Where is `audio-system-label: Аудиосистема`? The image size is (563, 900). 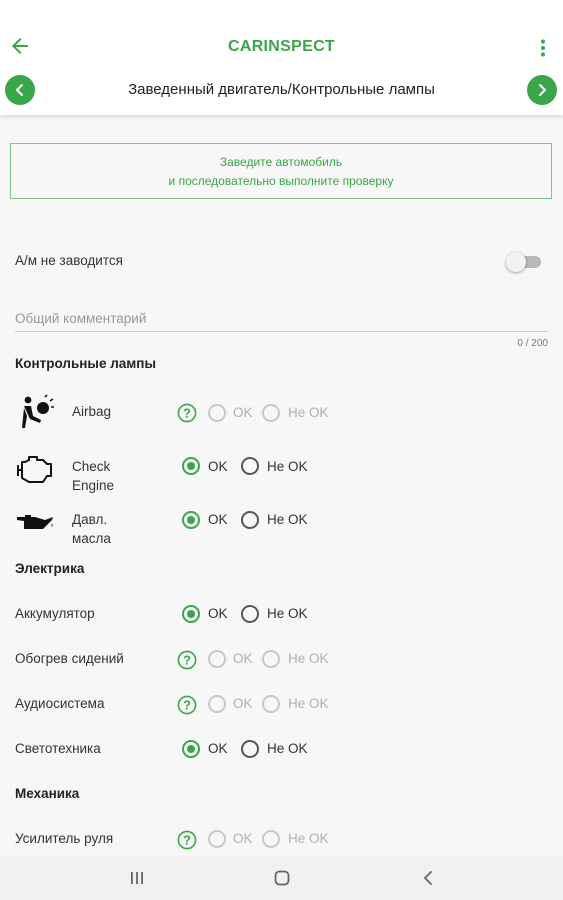 audio-system-label: Аудиосистема is located at coordinates (60, 703).